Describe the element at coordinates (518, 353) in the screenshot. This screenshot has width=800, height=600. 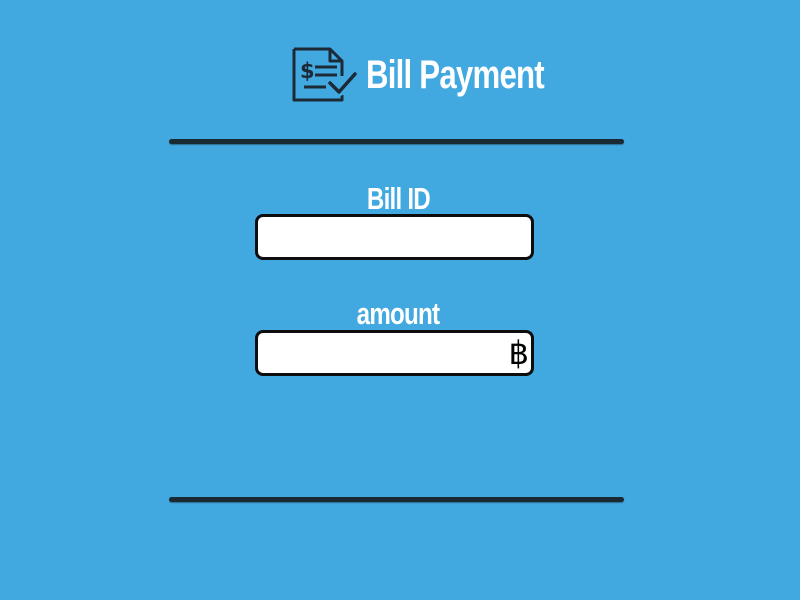
I see `baht-currency-icon: ฿` at that location.